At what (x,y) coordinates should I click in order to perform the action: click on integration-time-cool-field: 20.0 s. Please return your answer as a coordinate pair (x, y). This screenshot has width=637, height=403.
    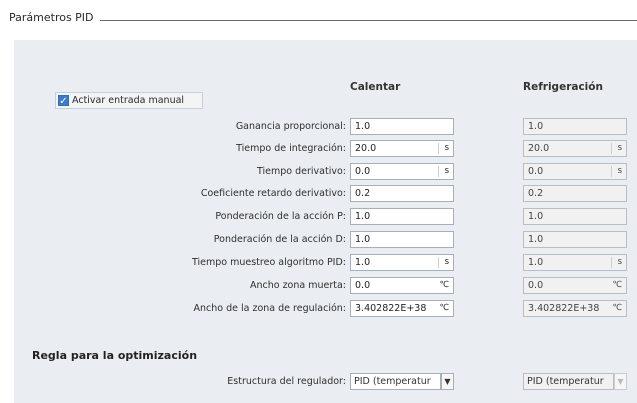
    Looking at the image, I should click on (575, 148).